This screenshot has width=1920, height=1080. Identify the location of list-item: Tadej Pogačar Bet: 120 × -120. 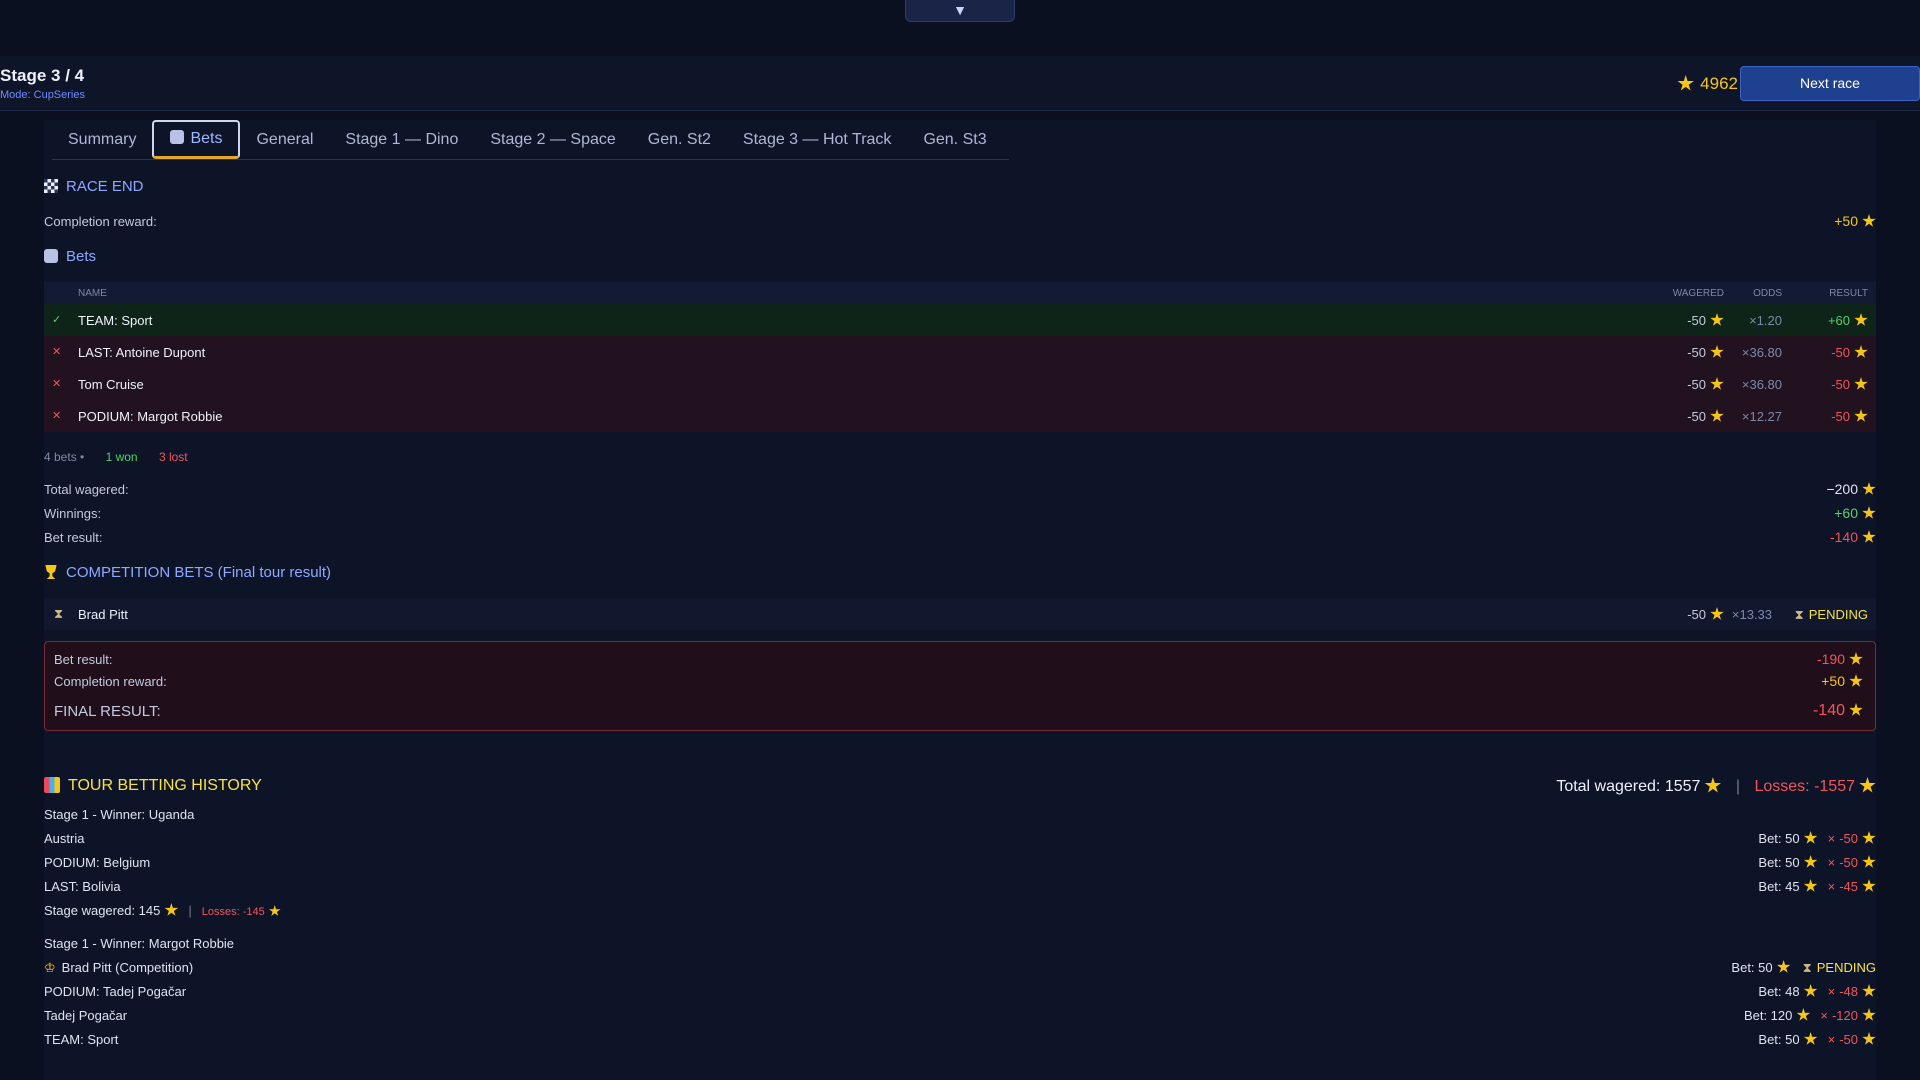
(960, 1017).